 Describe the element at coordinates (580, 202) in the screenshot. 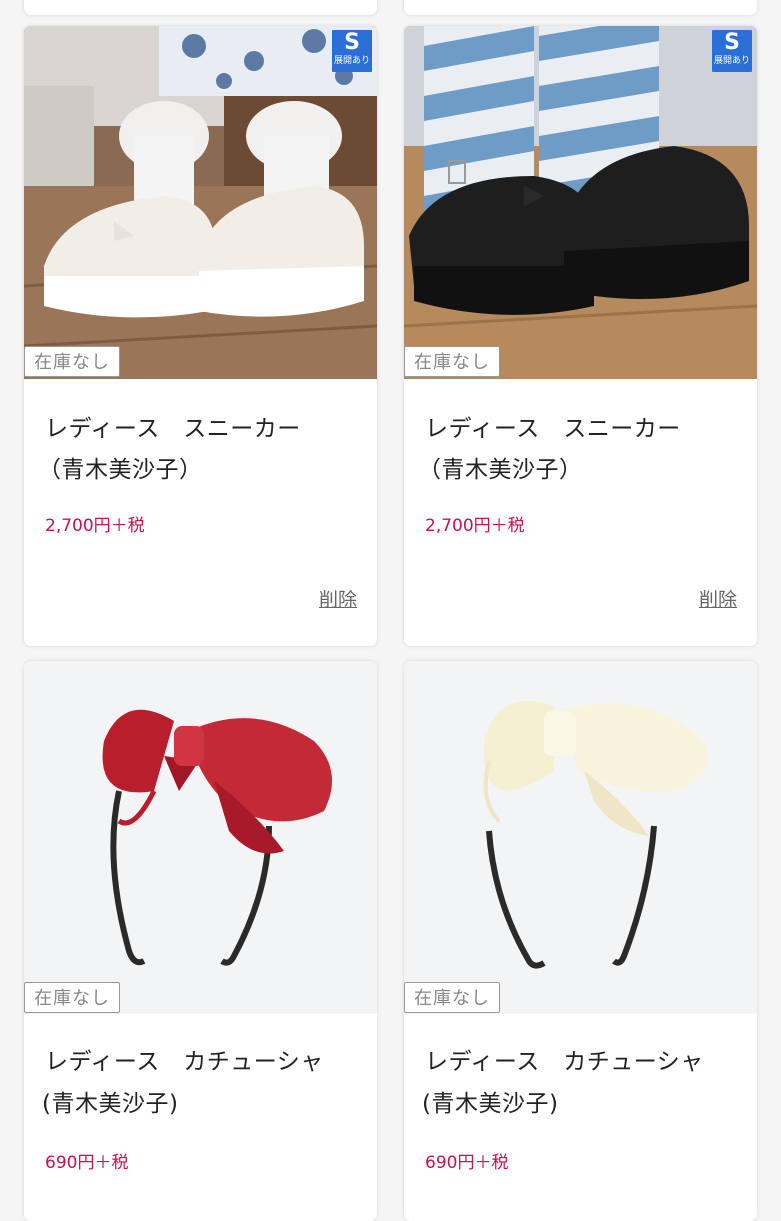

I see `product-image-black-shoes` at that location.